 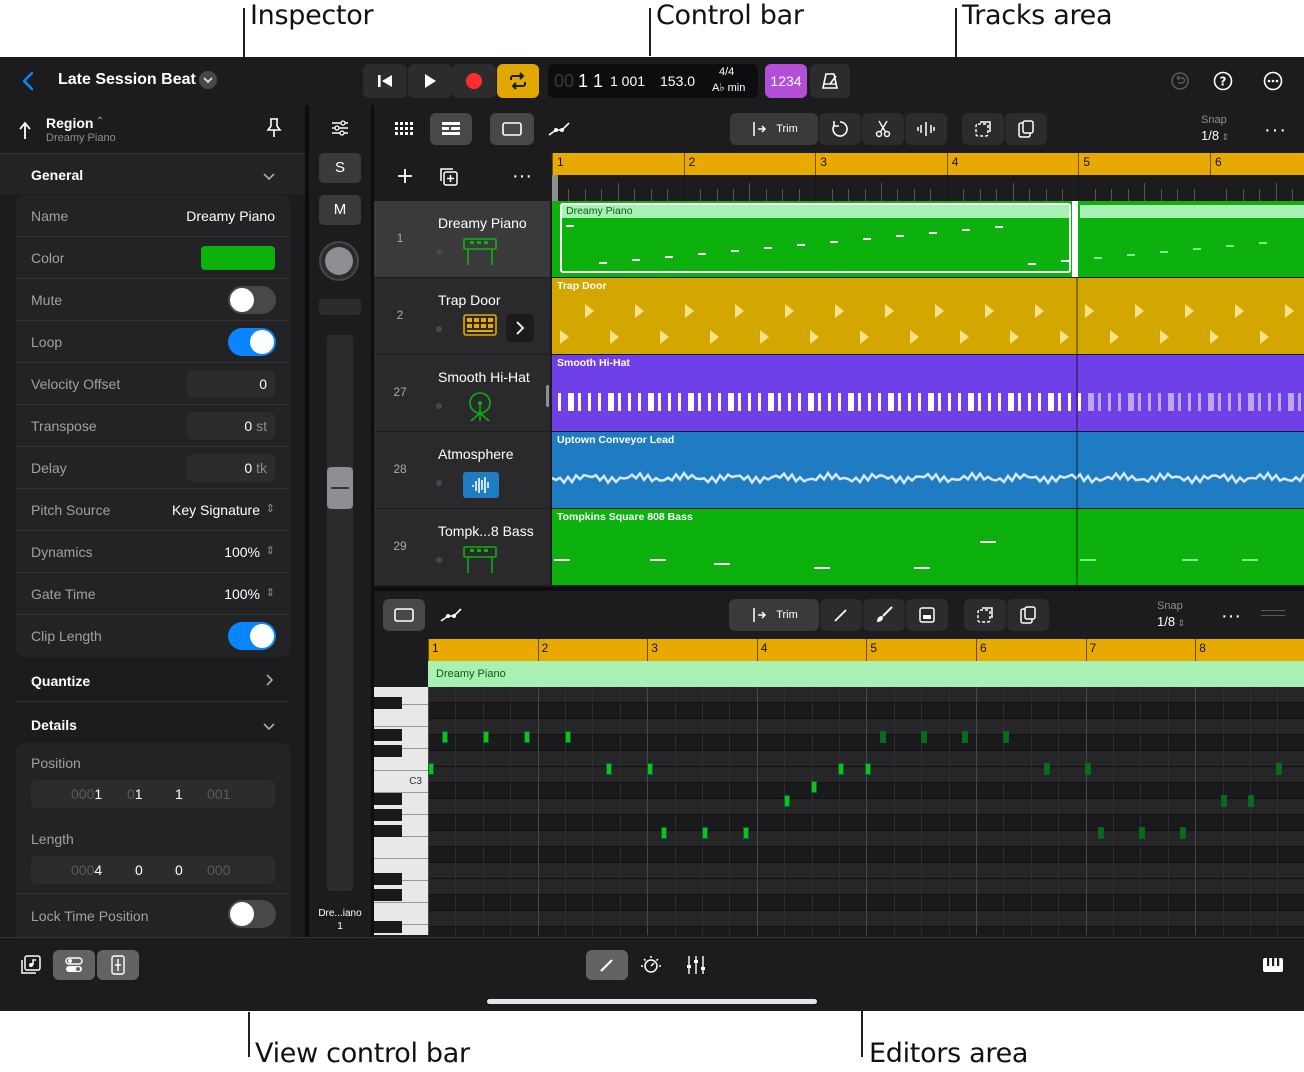 I want to click on back-icon, so click(x=28, y=81).